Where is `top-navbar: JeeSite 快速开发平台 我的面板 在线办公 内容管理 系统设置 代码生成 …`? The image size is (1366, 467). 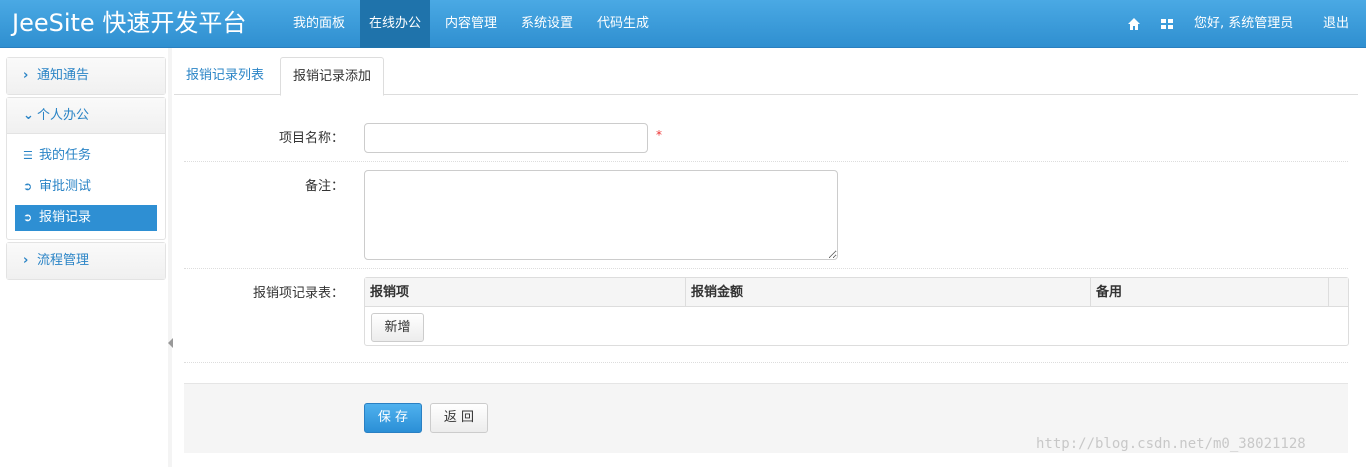 top-navbar: JeeSite 快速开发平台 我的面板 在线办公 内容管理 系统设置 代码生成 … is located at coordinates (683, 24).